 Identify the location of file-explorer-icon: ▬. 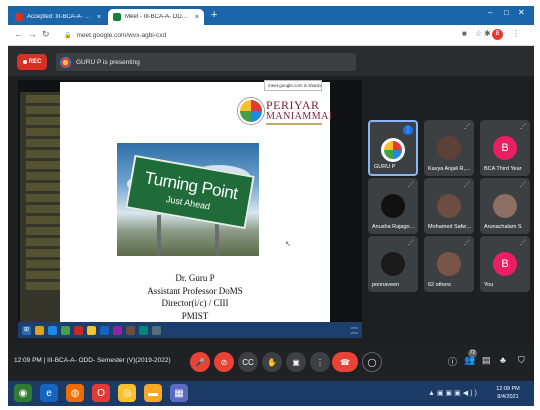
(153, 393).